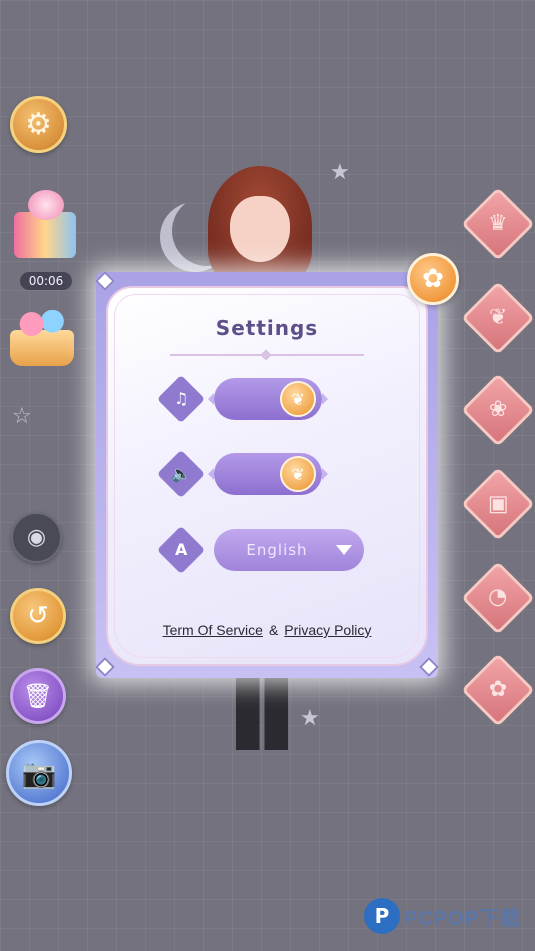 This screenshot has height=951, width=535. I want to click on delete-button: 🗑, so click(38, 696).